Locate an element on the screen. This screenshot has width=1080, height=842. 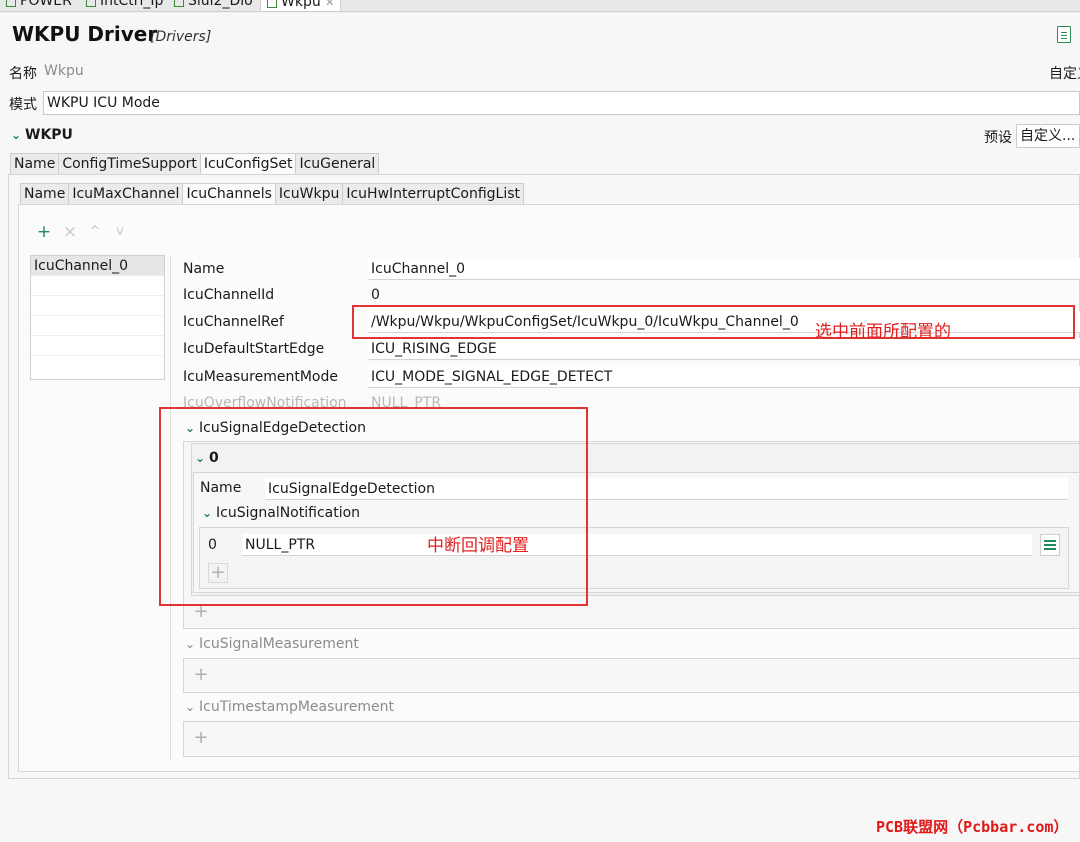
prop-ref-label: IcuChannelRef is located at coordinates (233, 322).